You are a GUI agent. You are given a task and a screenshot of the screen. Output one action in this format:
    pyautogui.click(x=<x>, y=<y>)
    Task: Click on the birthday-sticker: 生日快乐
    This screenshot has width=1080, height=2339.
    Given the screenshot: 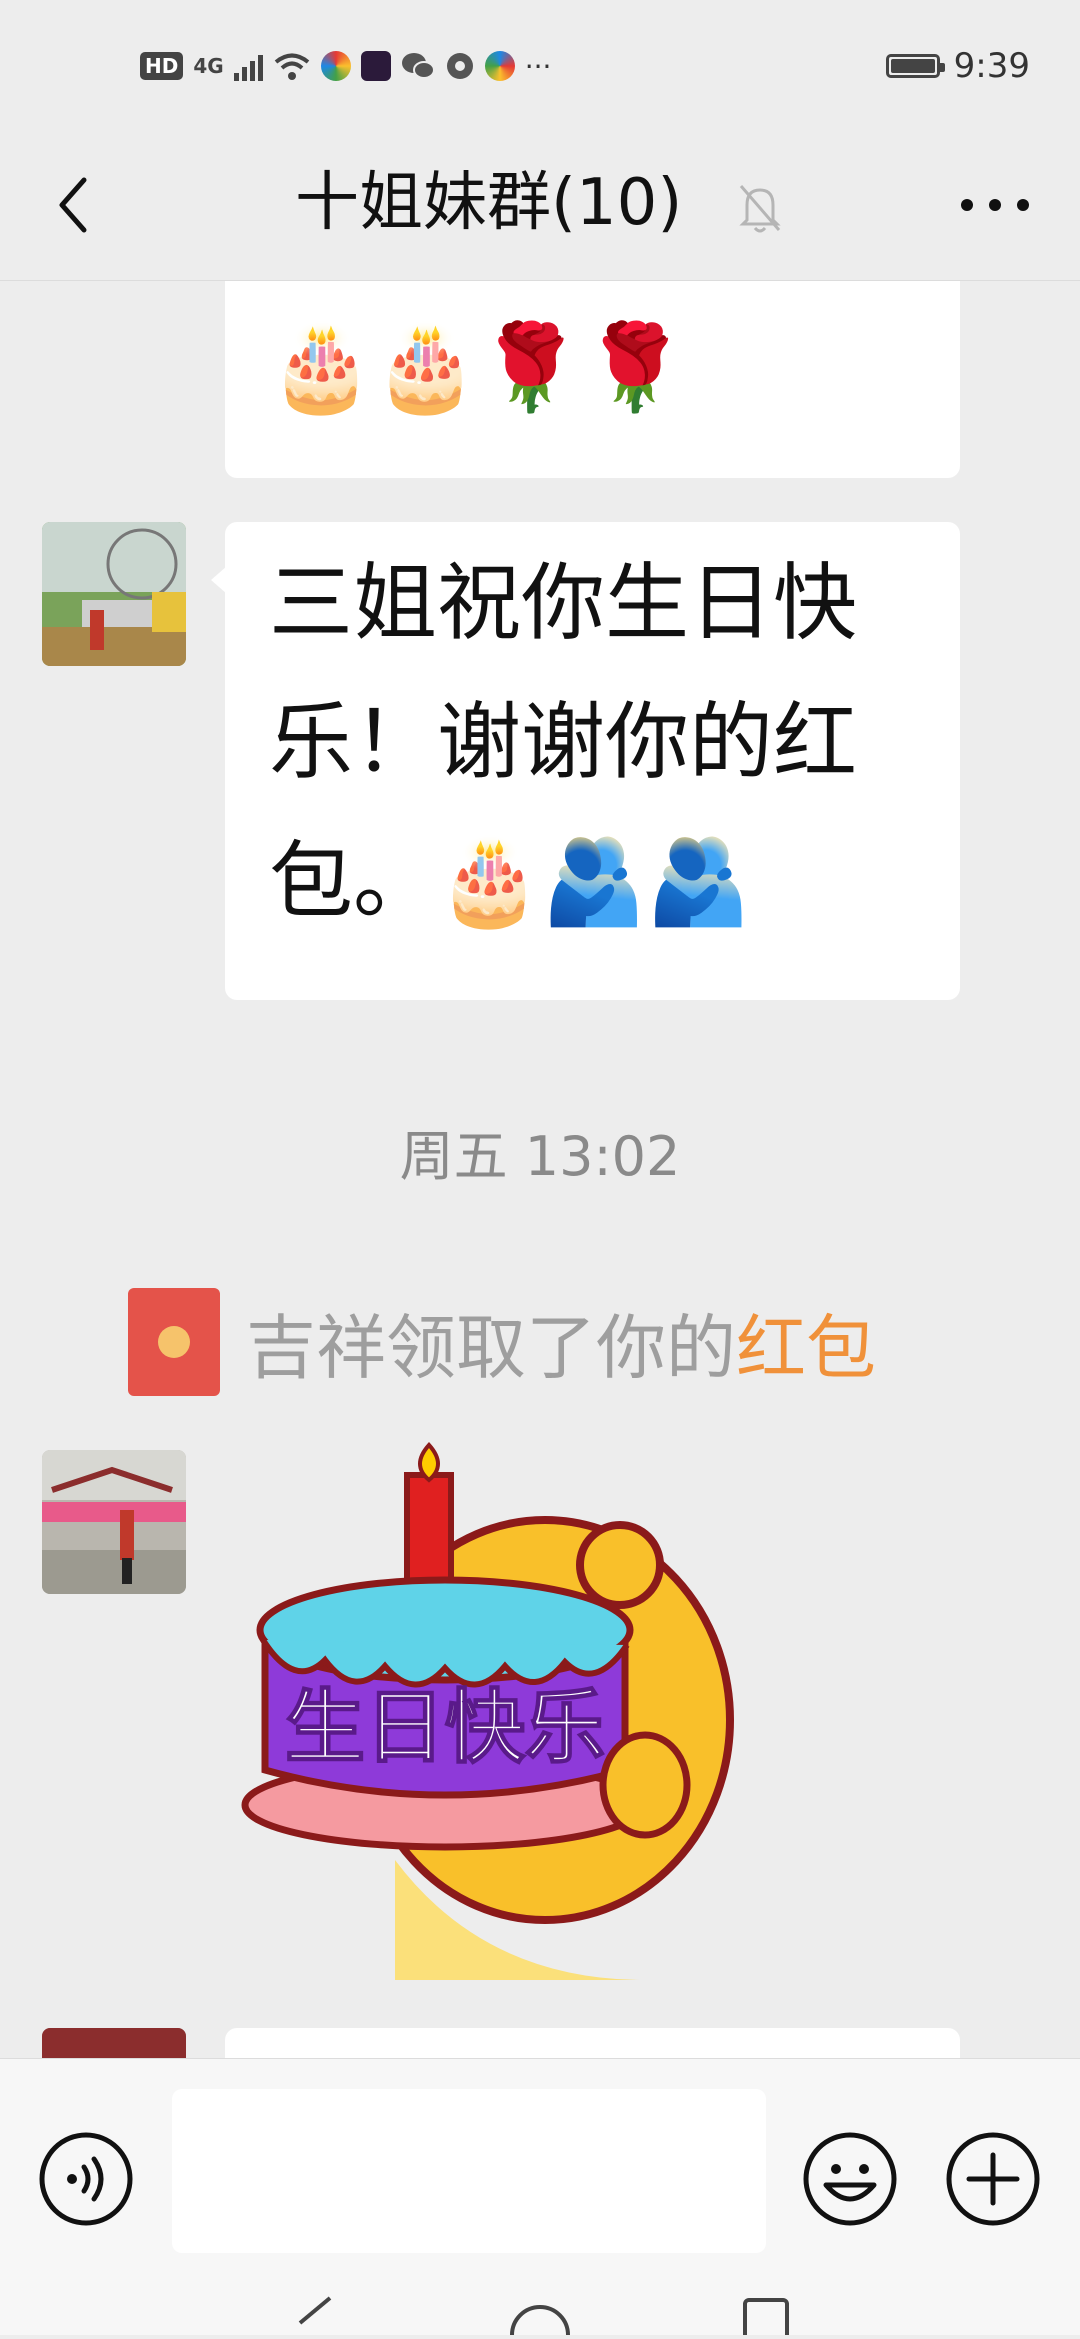 What is the action you would take?
    pyautogui.click(x=495, y=1710)
    